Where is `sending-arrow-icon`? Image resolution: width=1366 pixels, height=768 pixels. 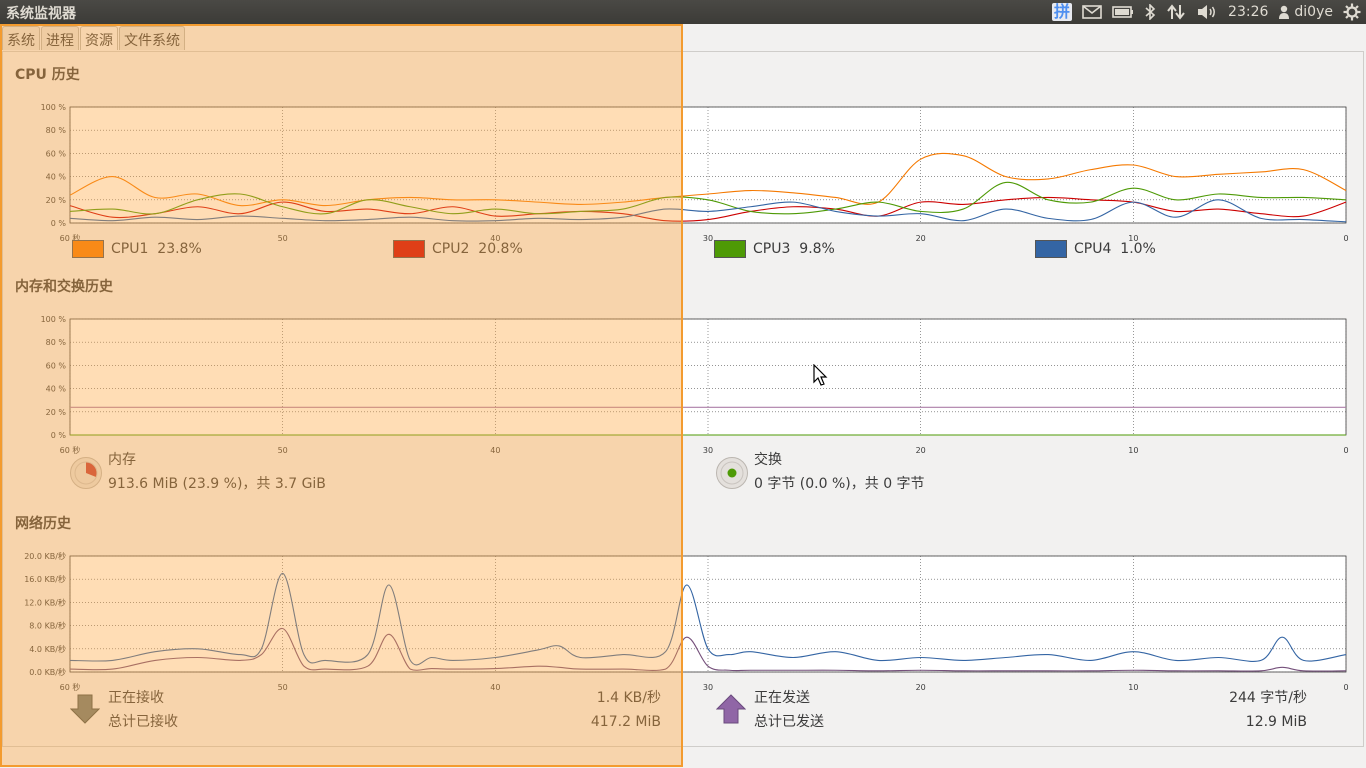
sending-arrow-icon is located at coordinates (731, 711).